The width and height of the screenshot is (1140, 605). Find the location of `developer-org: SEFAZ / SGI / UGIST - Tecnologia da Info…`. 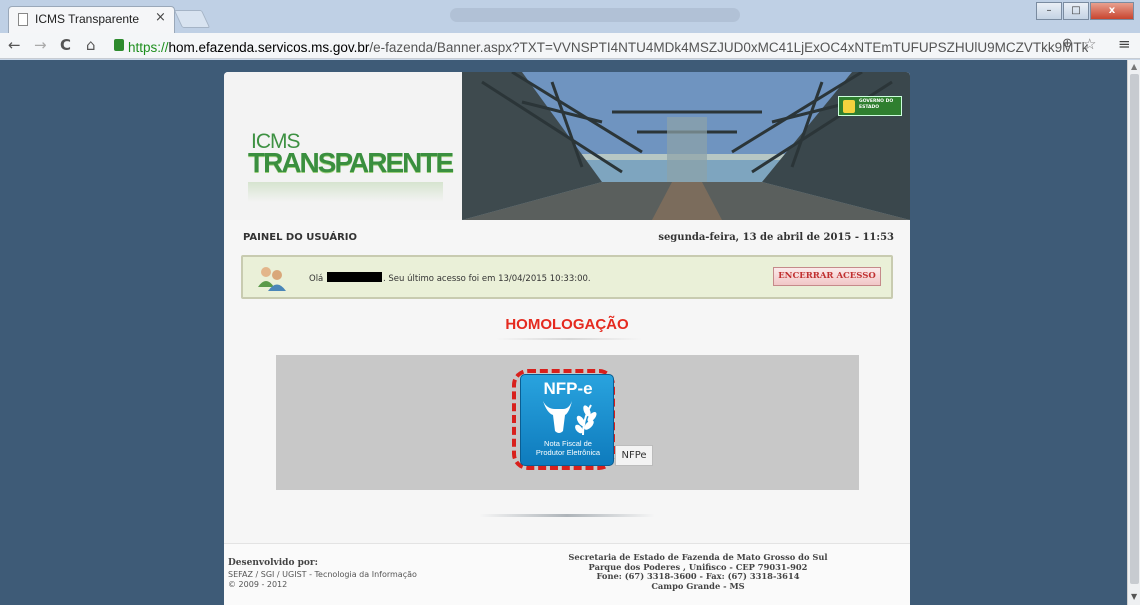

developer-org: SEFAZ / SGI / UGIST - Tecnologia da Info… is located at coordinates (322, 574).